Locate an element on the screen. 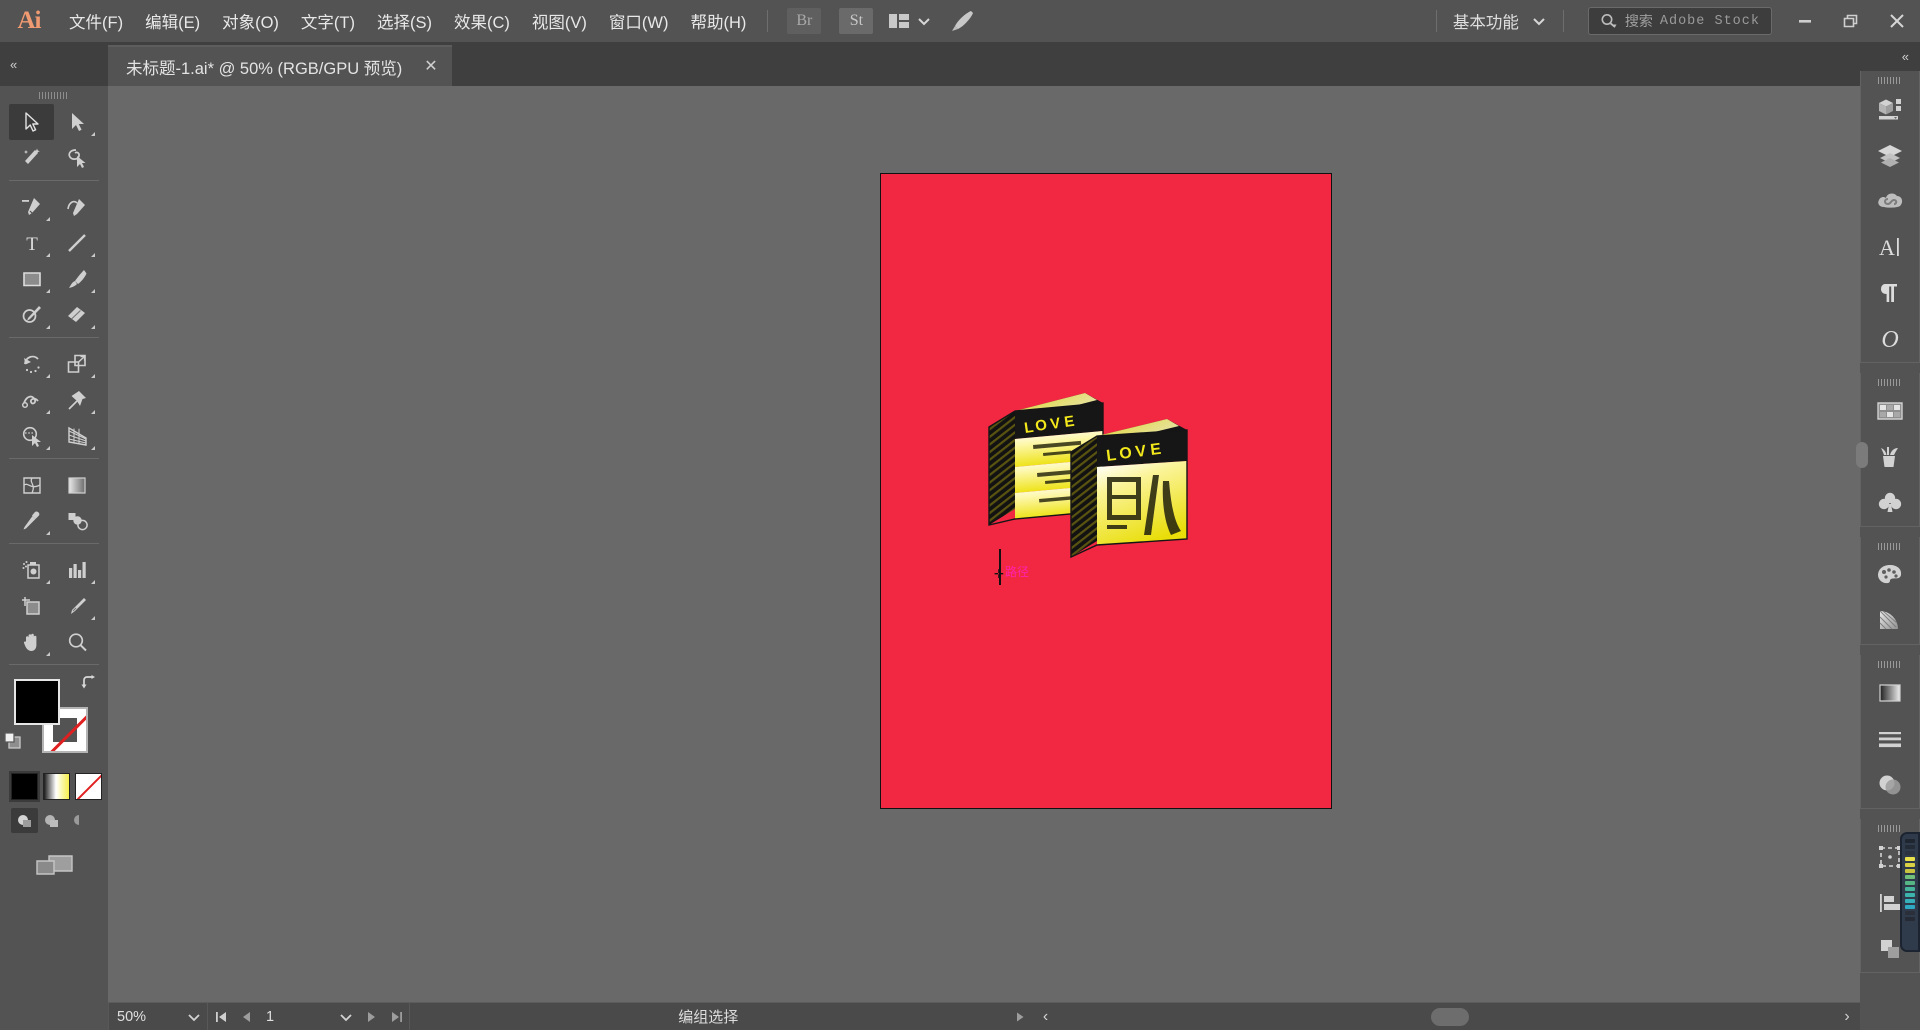 The image size is (1920, 1030). menu-effect: 效果(C) is located at coordinates (482, 21).